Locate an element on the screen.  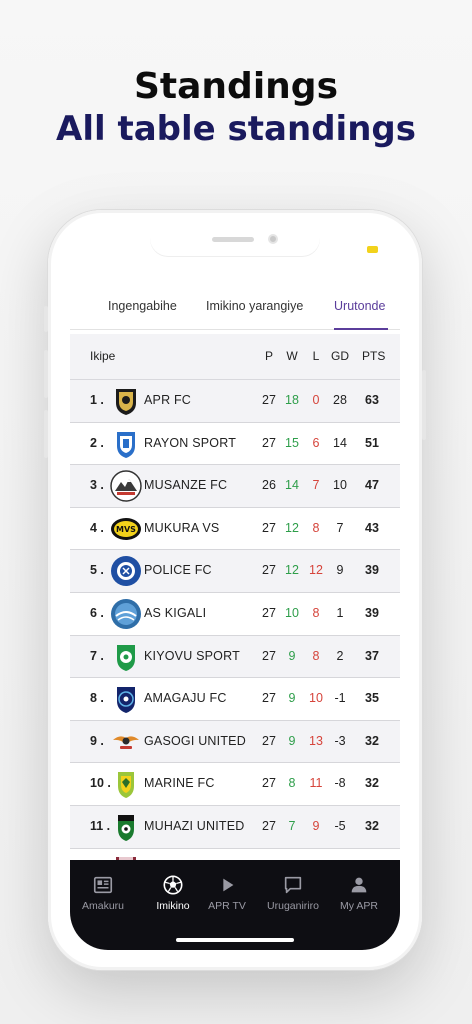
header-team: Ikipe is located at coordinates (103, 356).